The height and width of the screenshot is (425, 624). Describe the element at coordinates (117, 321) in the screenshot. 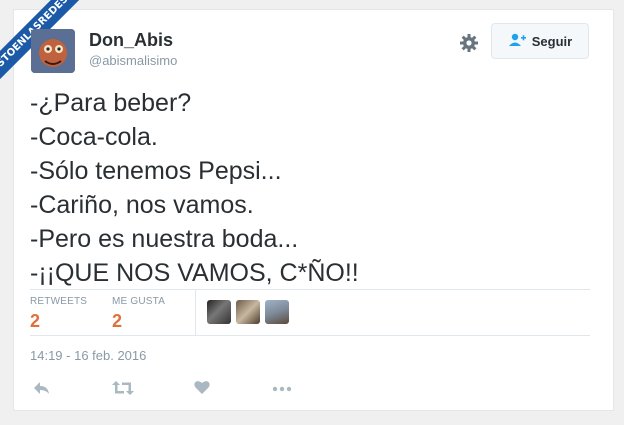

I see `likes-count: 2` at that location.